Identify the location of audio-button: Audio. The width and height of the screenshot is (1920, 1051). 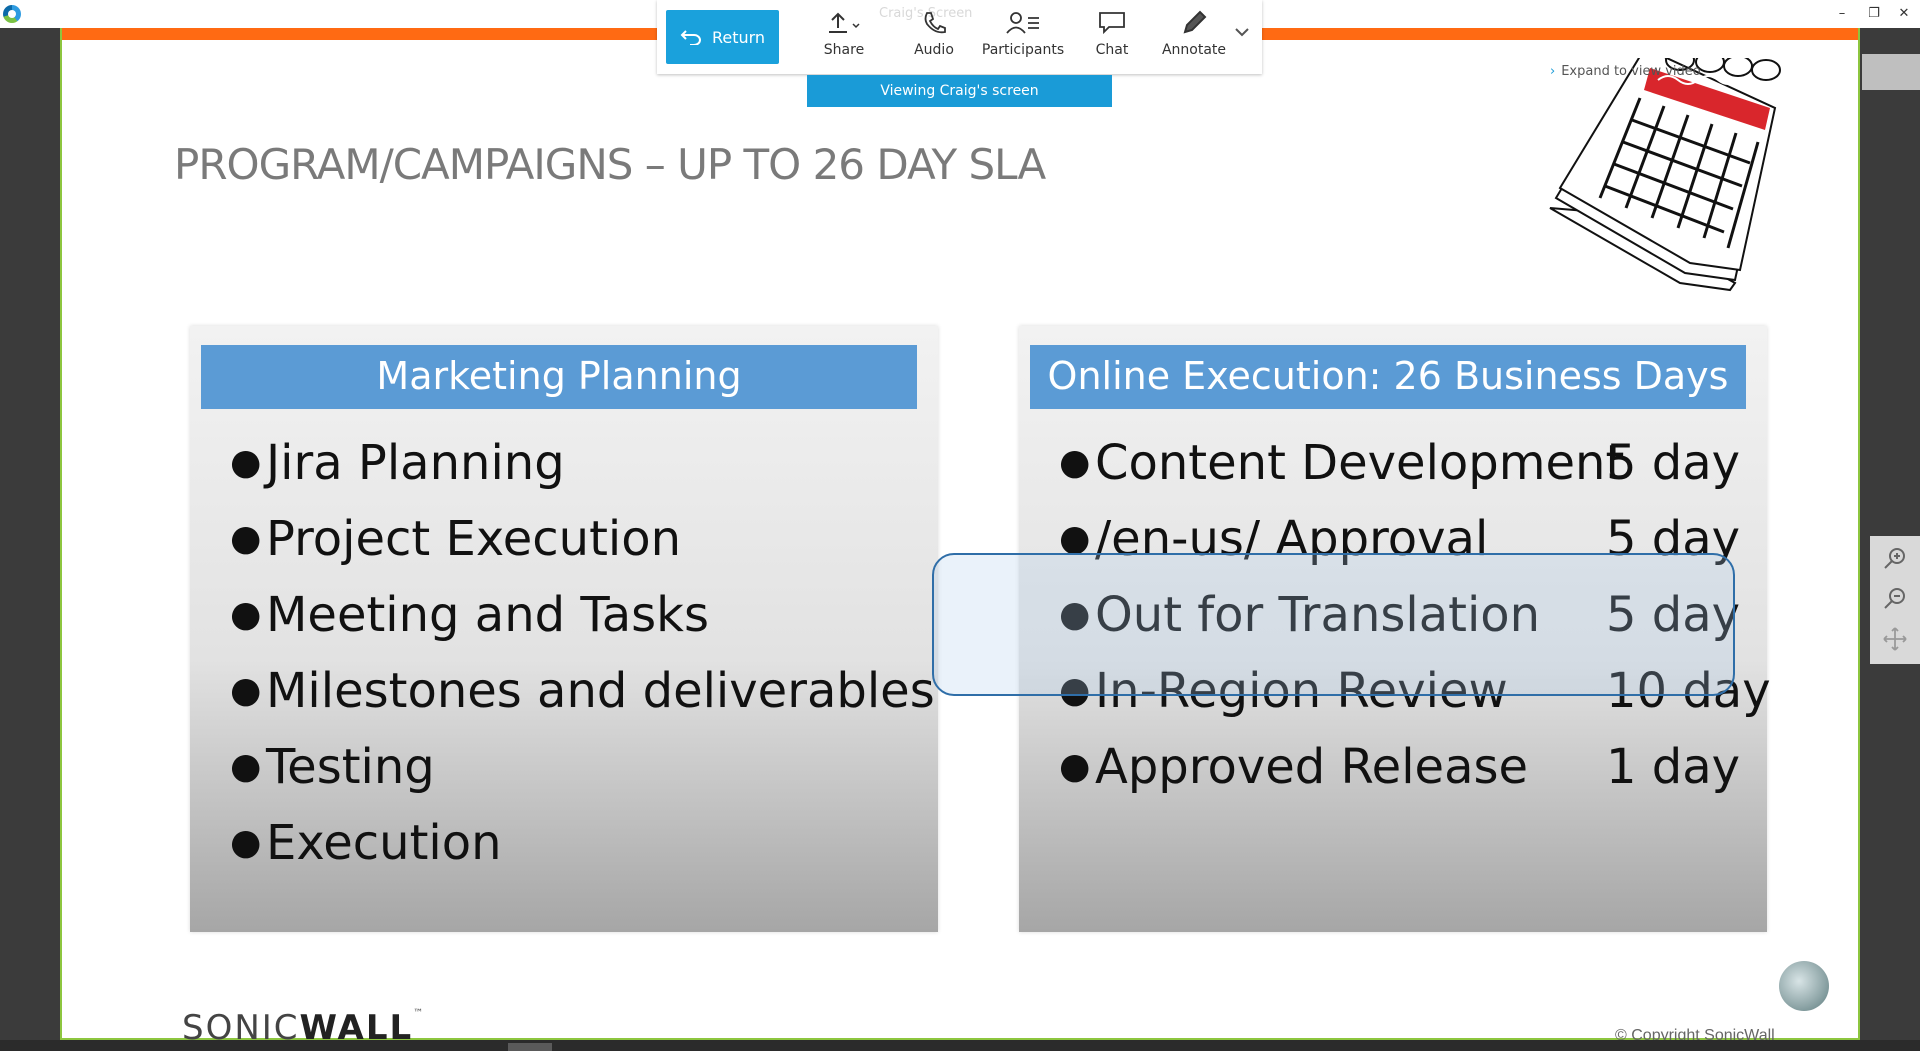
(934, 39).